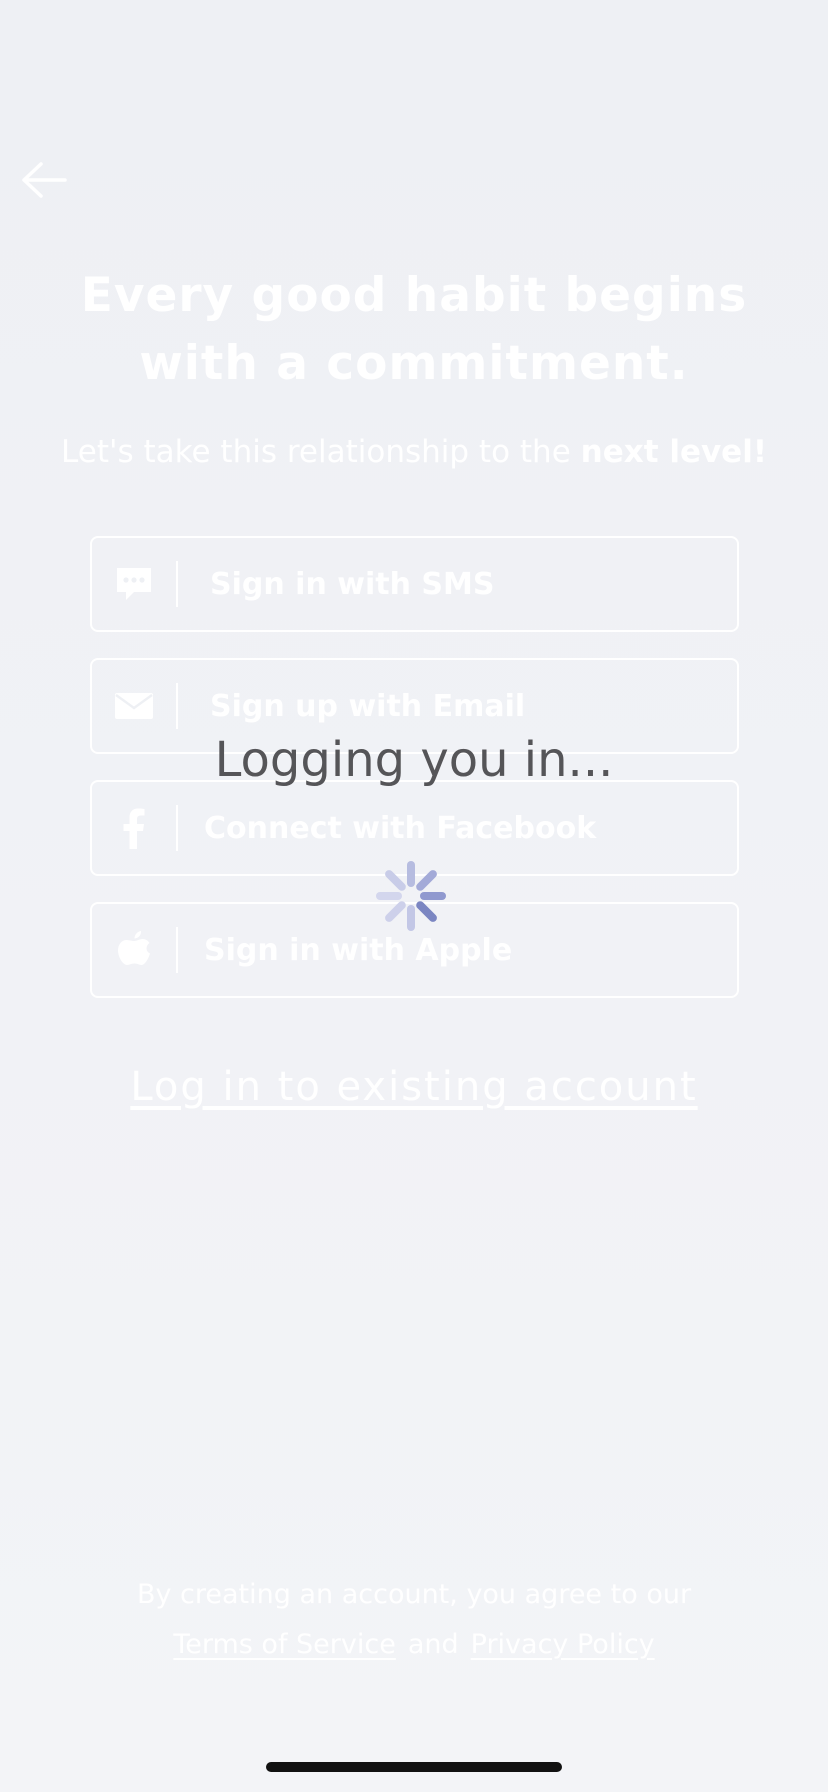  What do you see at coordinates (414, 295) in the screenshot?
I see `headline-line-1: Every good habit begins` at bounding box center [414, 295].